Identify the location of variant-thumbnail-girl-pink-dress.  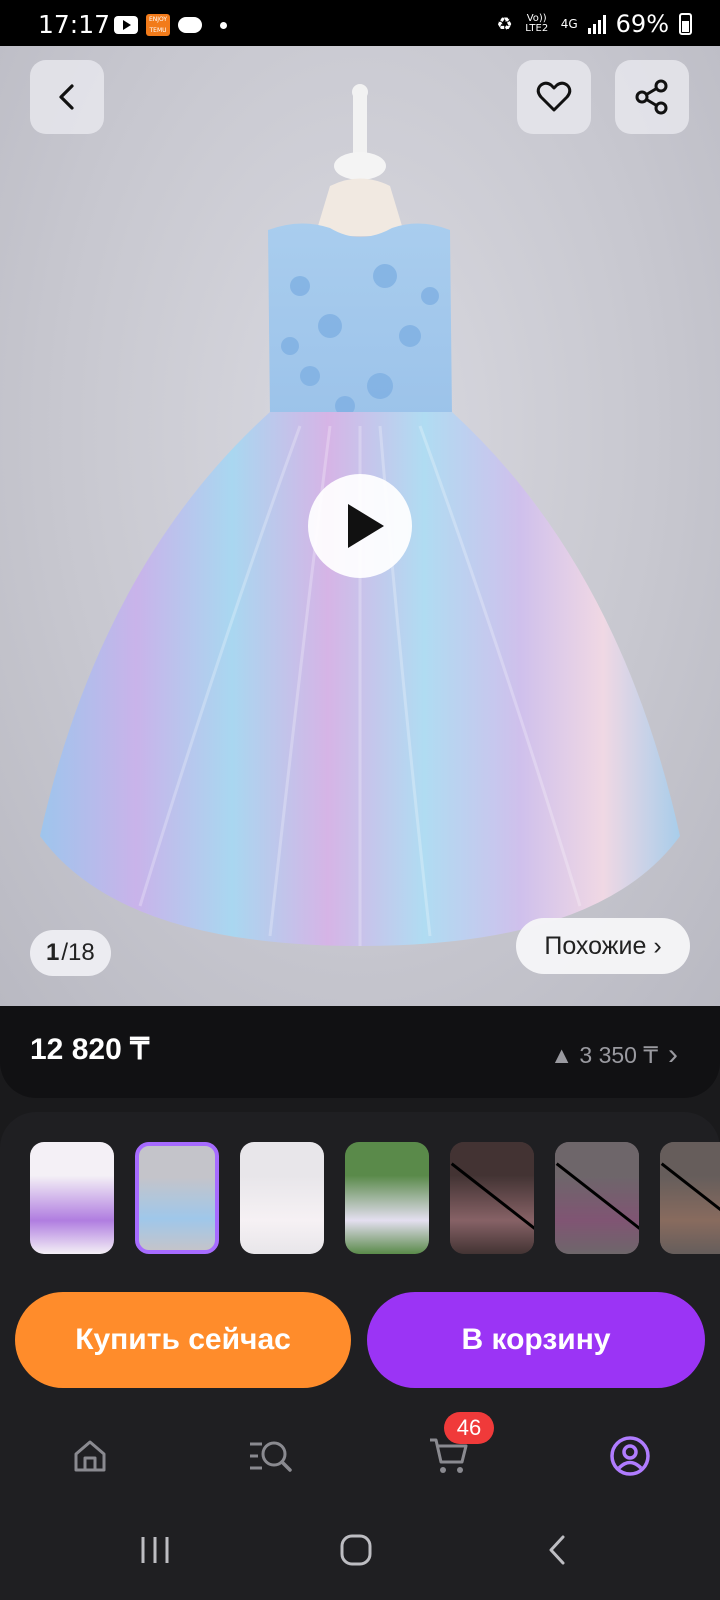
(597, 1198).